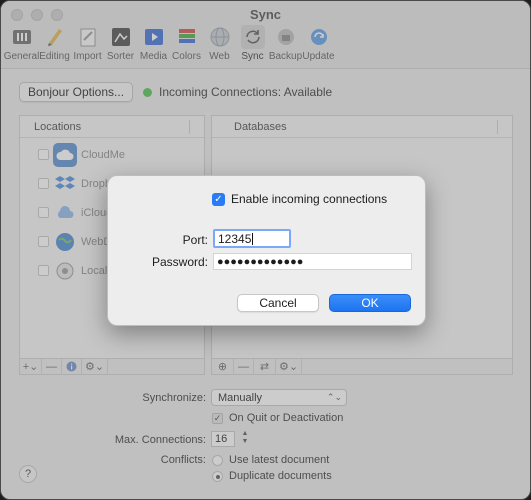 This screenshot has width=531, height=500. Describe the element at coordinates (195, 240) in the screenshot. I see `port-label: Port:` at that location.